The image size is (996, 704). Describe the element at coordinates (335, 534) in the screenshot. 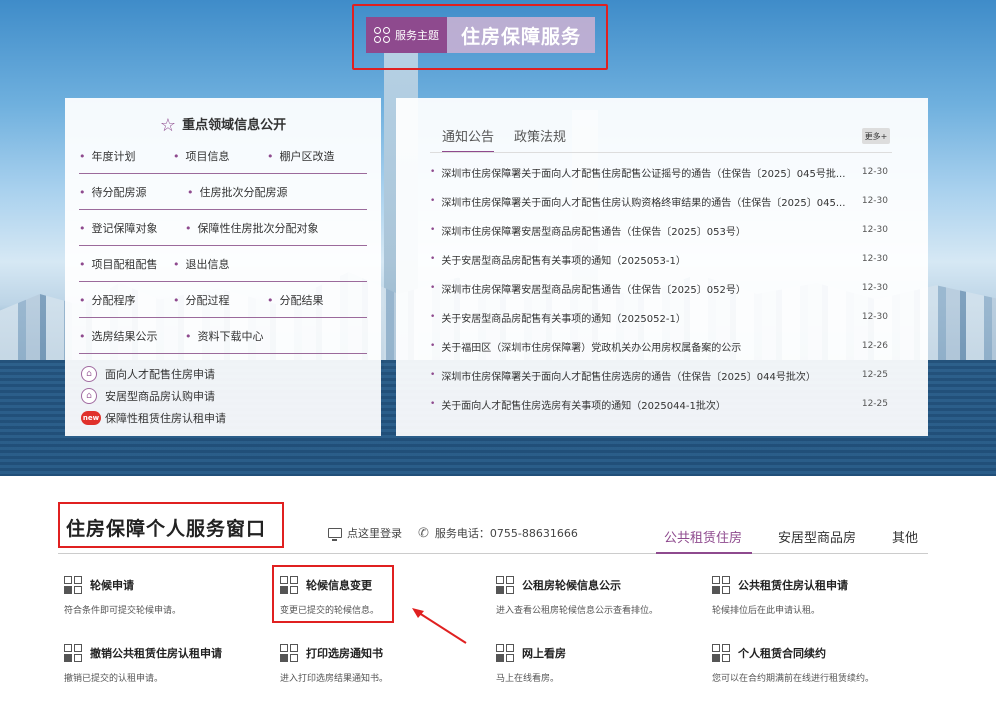

I see `monitor-icon` at that location.